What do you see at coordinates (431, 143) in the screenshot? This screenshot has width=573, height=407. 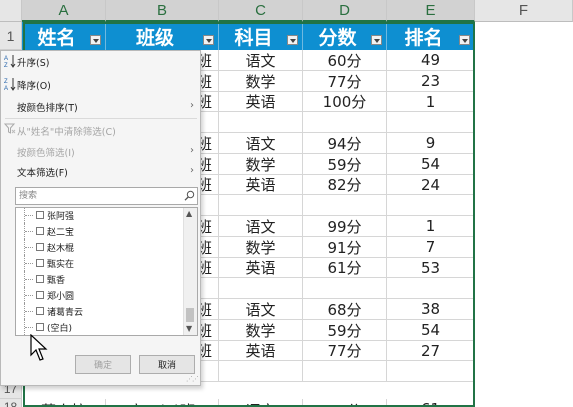 I see `cell-rank: 9` at bounding box center [431, 143].